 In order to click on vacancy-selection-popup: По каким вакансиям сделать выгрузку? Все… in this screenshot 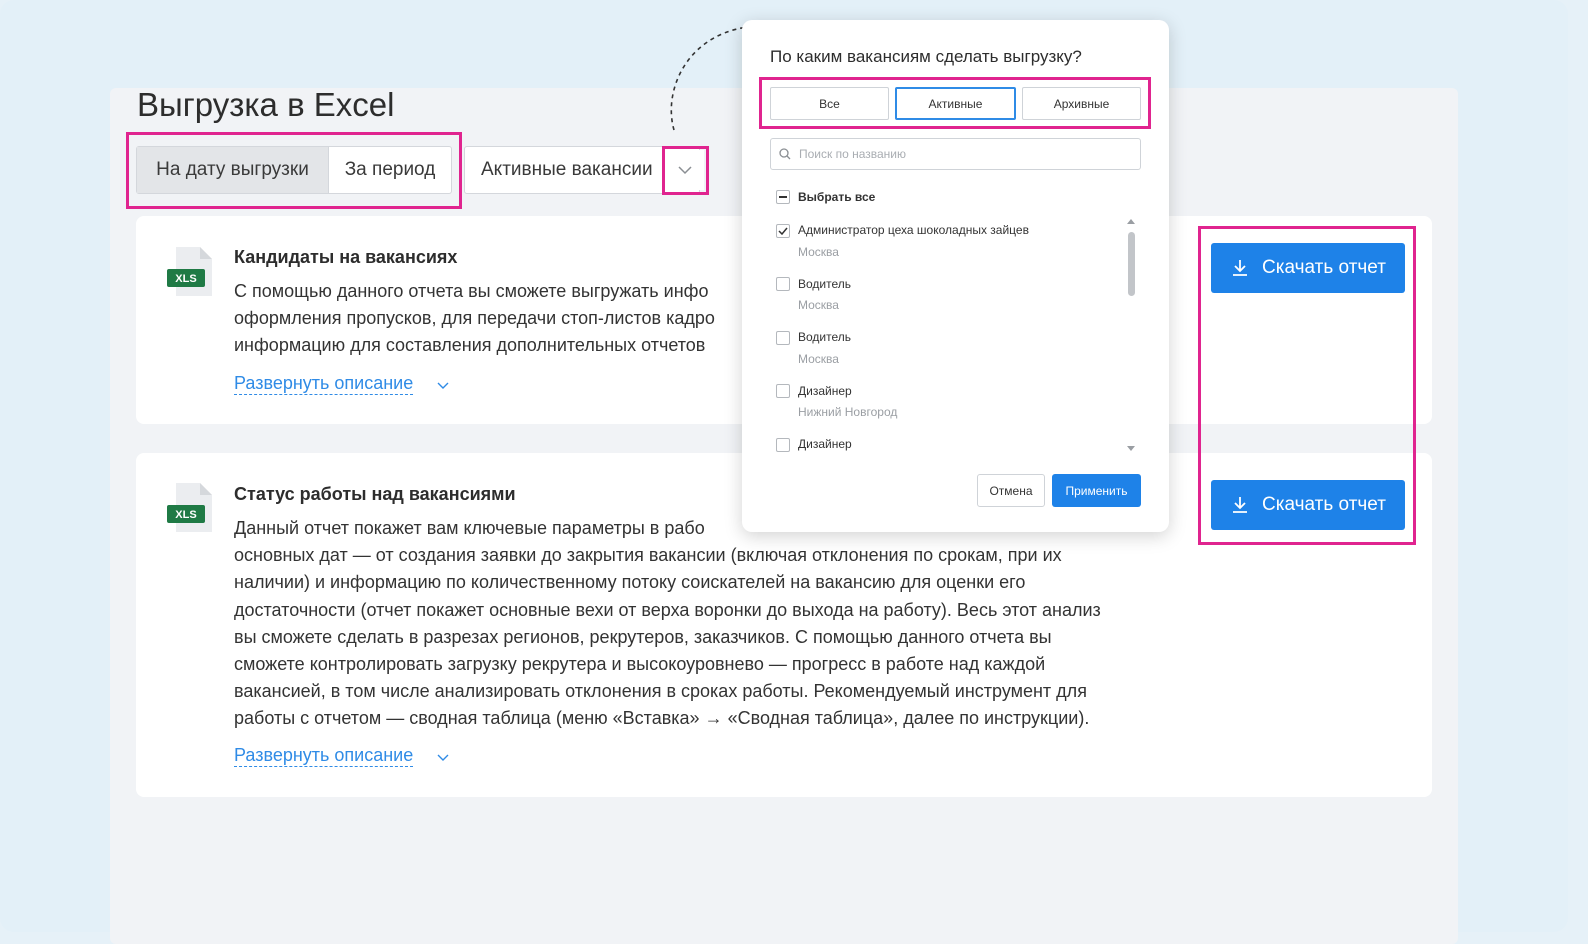, I will do `click(955, 276)`.